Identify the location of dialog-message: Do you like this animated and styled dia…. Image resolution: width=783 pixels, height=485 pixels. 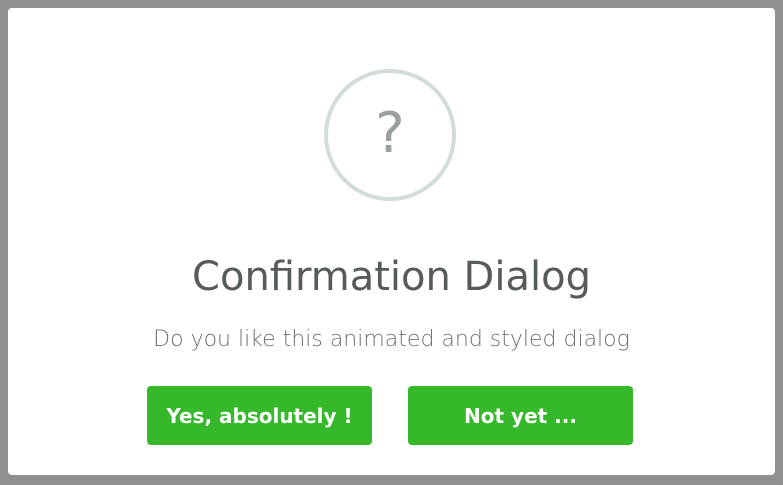
(391, 339).